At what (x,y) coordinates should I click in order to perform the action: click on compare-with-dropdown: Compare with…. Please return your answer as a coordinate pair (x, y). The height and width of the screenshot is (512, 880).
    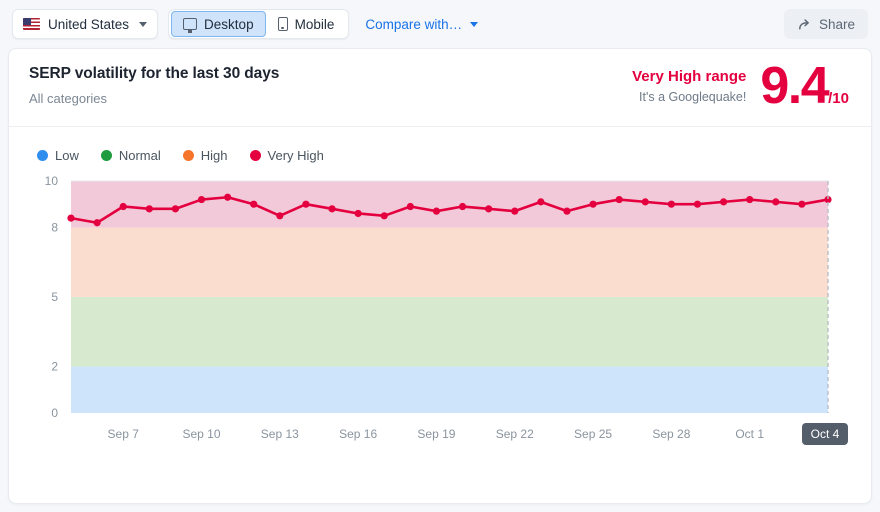
    Looking at the image, I should click on (422, 24).